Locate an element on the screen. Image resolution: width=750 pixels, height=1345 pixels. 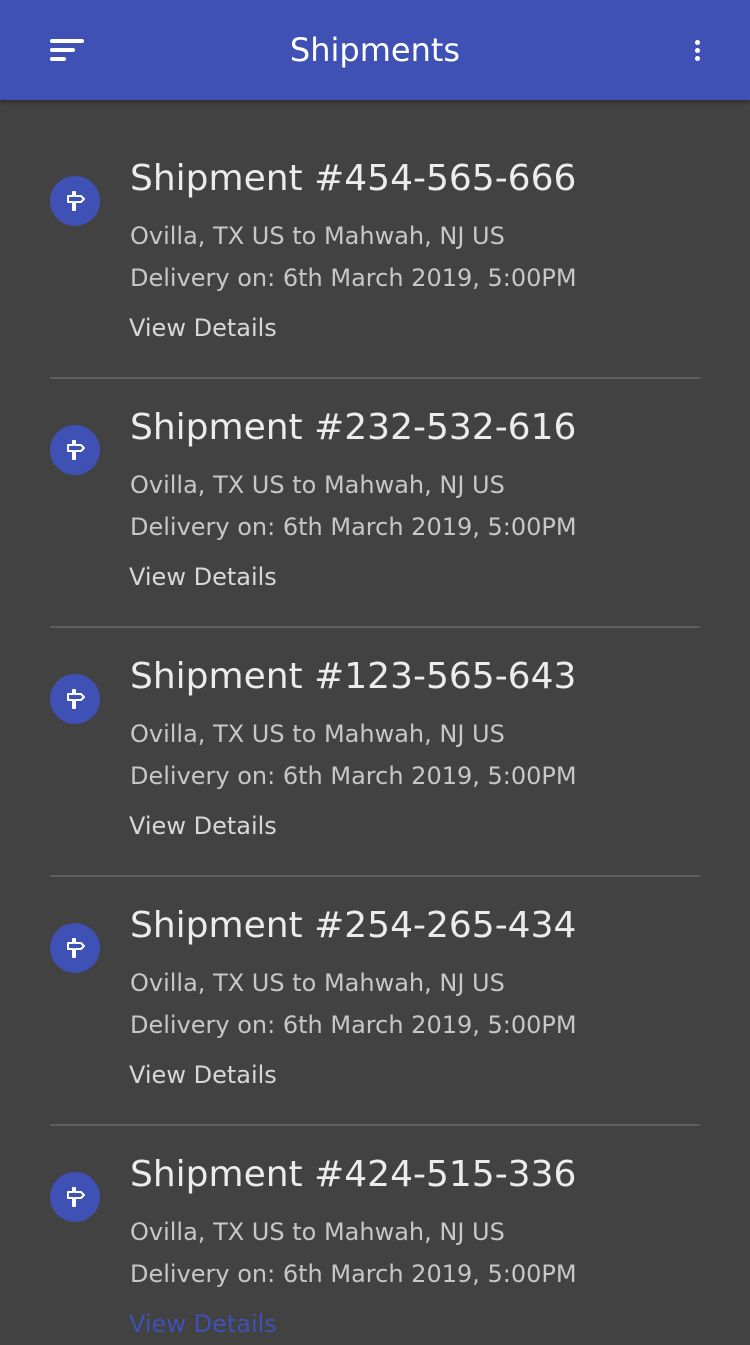
app-bar: Shipments is located at coordinates (375, 50).